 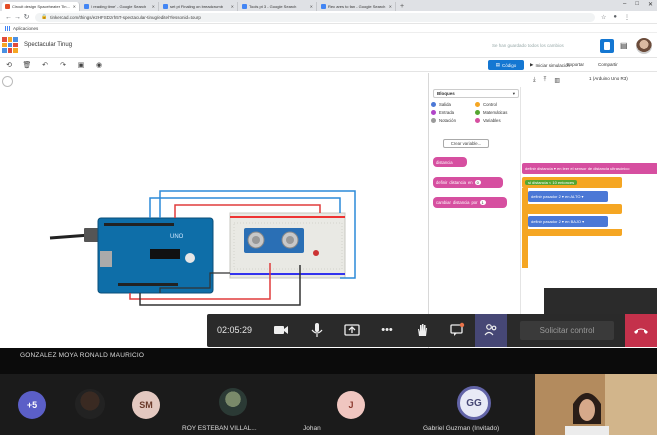 I want to click on request-control-button: Solicitar control, so click(x=567, y=330).